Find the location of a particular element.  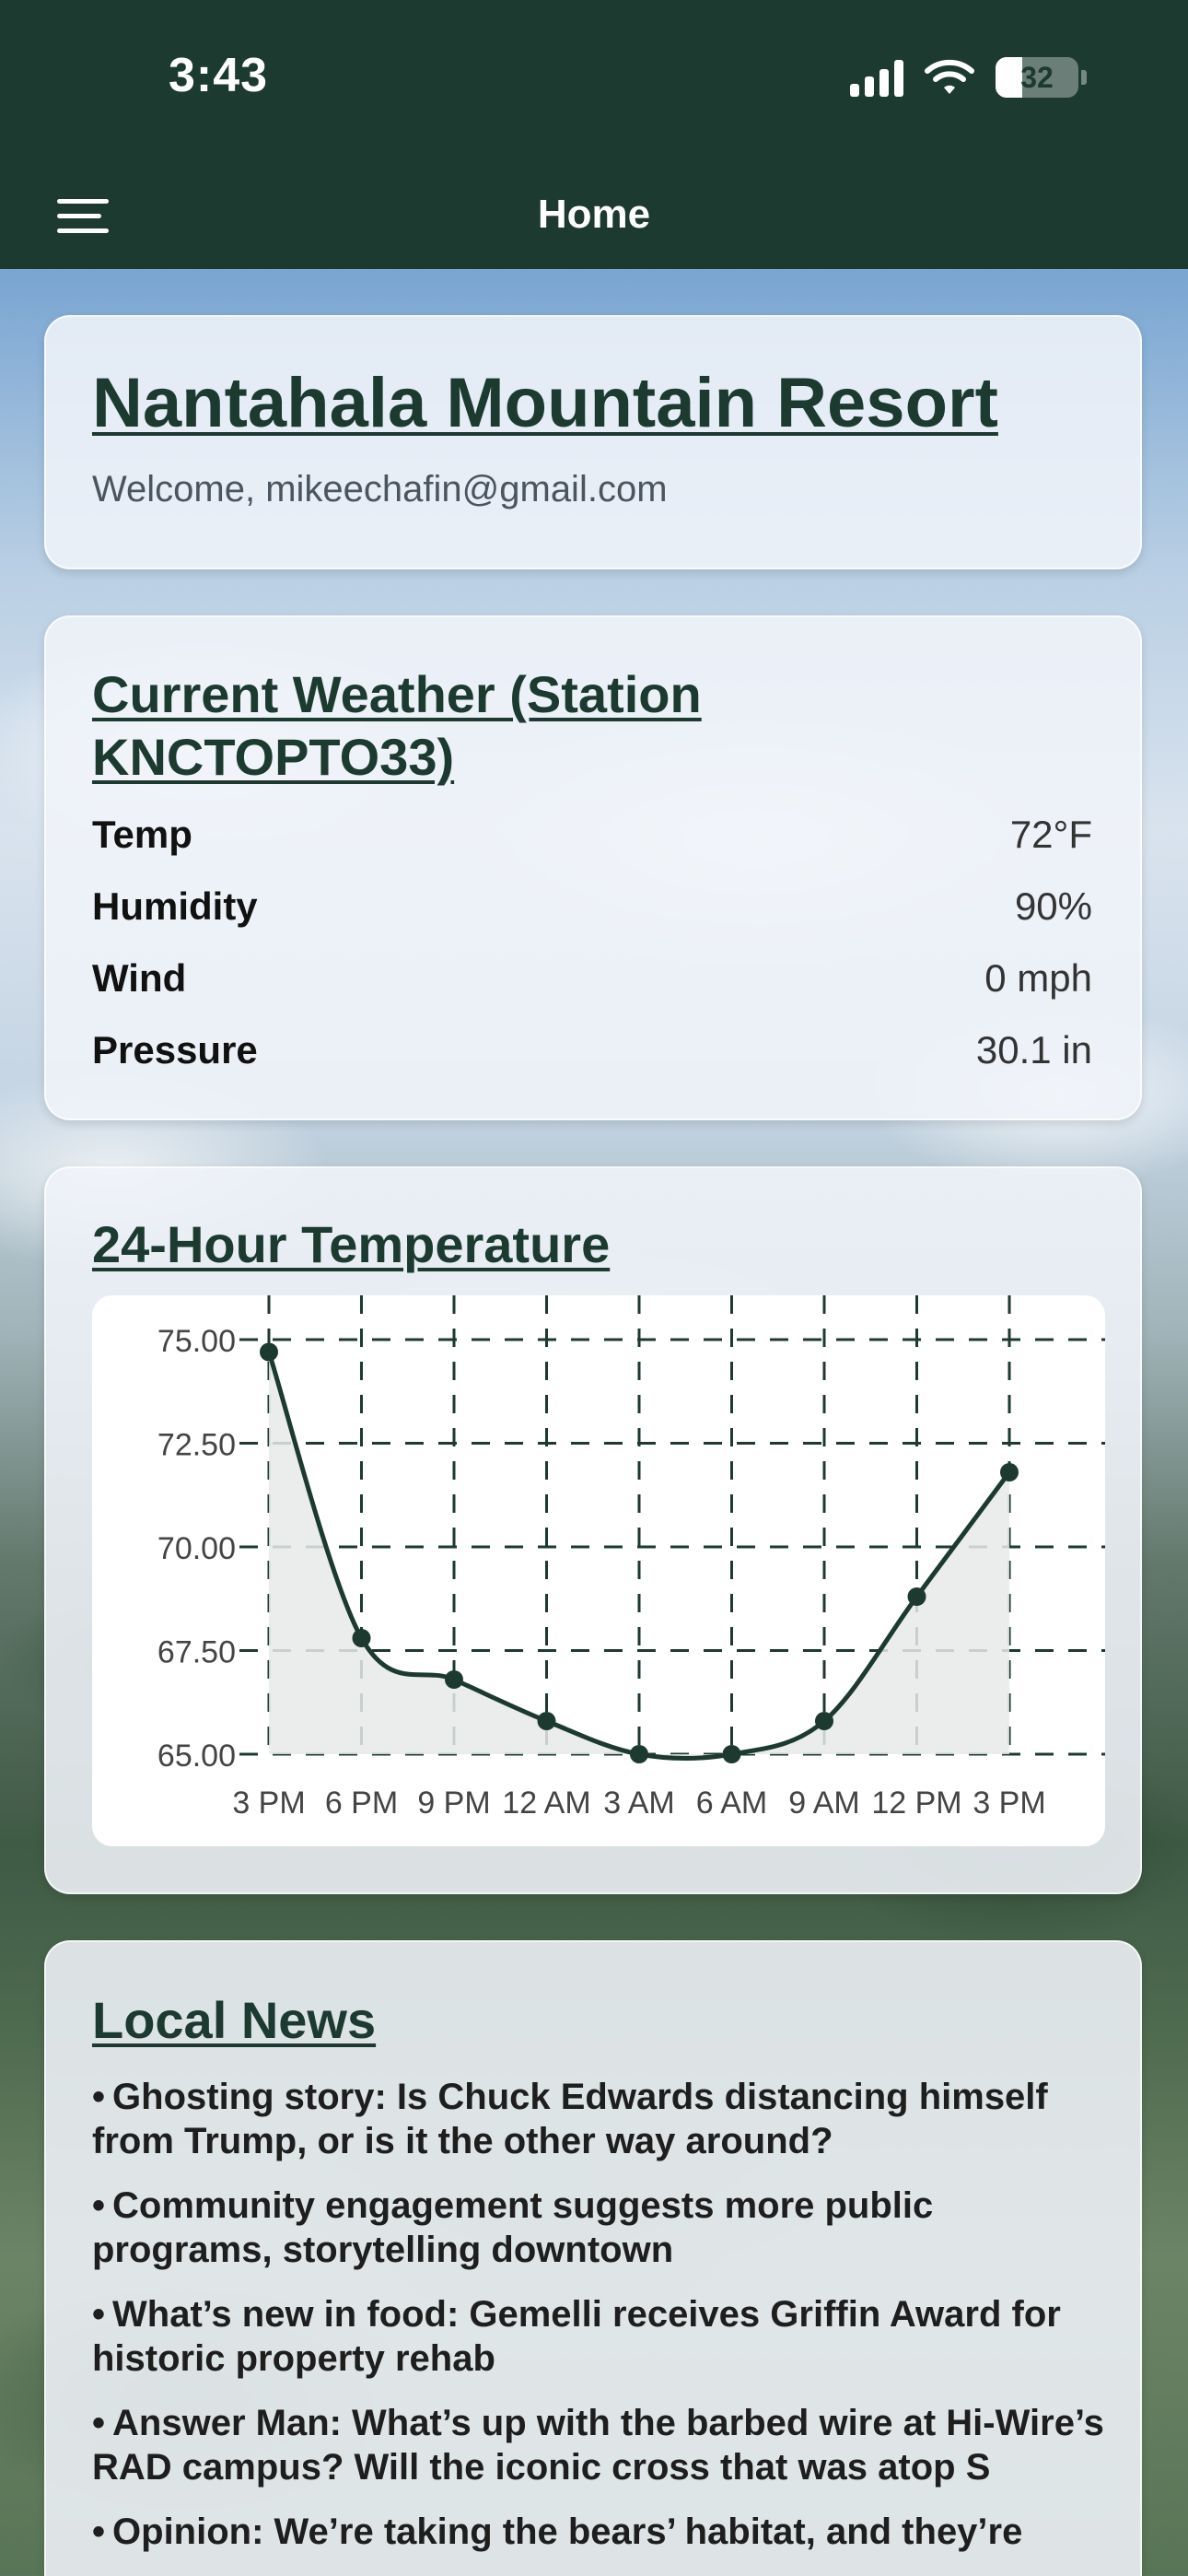

x-tick-label: 9 AM is located at coordinates (823, 1803).